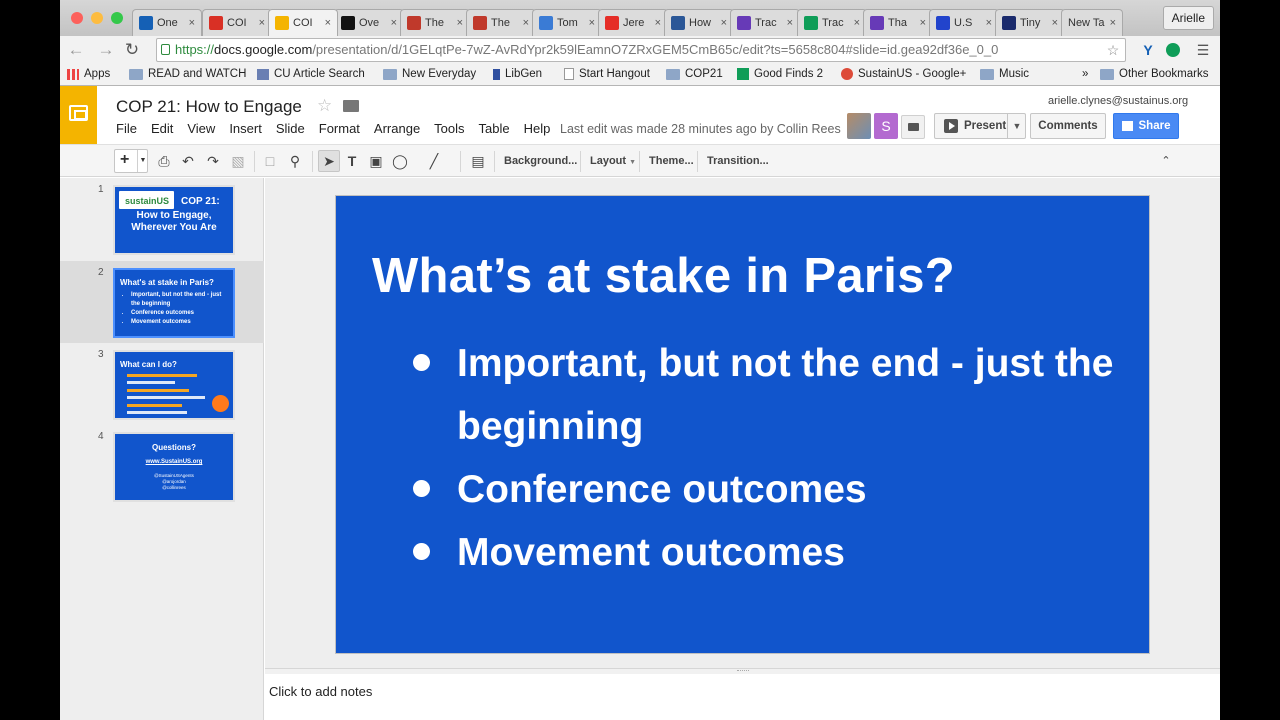 The width and height of the screenshot is (1280, 720). What do you see at coordinates (1113, 50) in the screenshot?
I see `bookmark-star-icon: ☆` at bounding box center [1113, 50].